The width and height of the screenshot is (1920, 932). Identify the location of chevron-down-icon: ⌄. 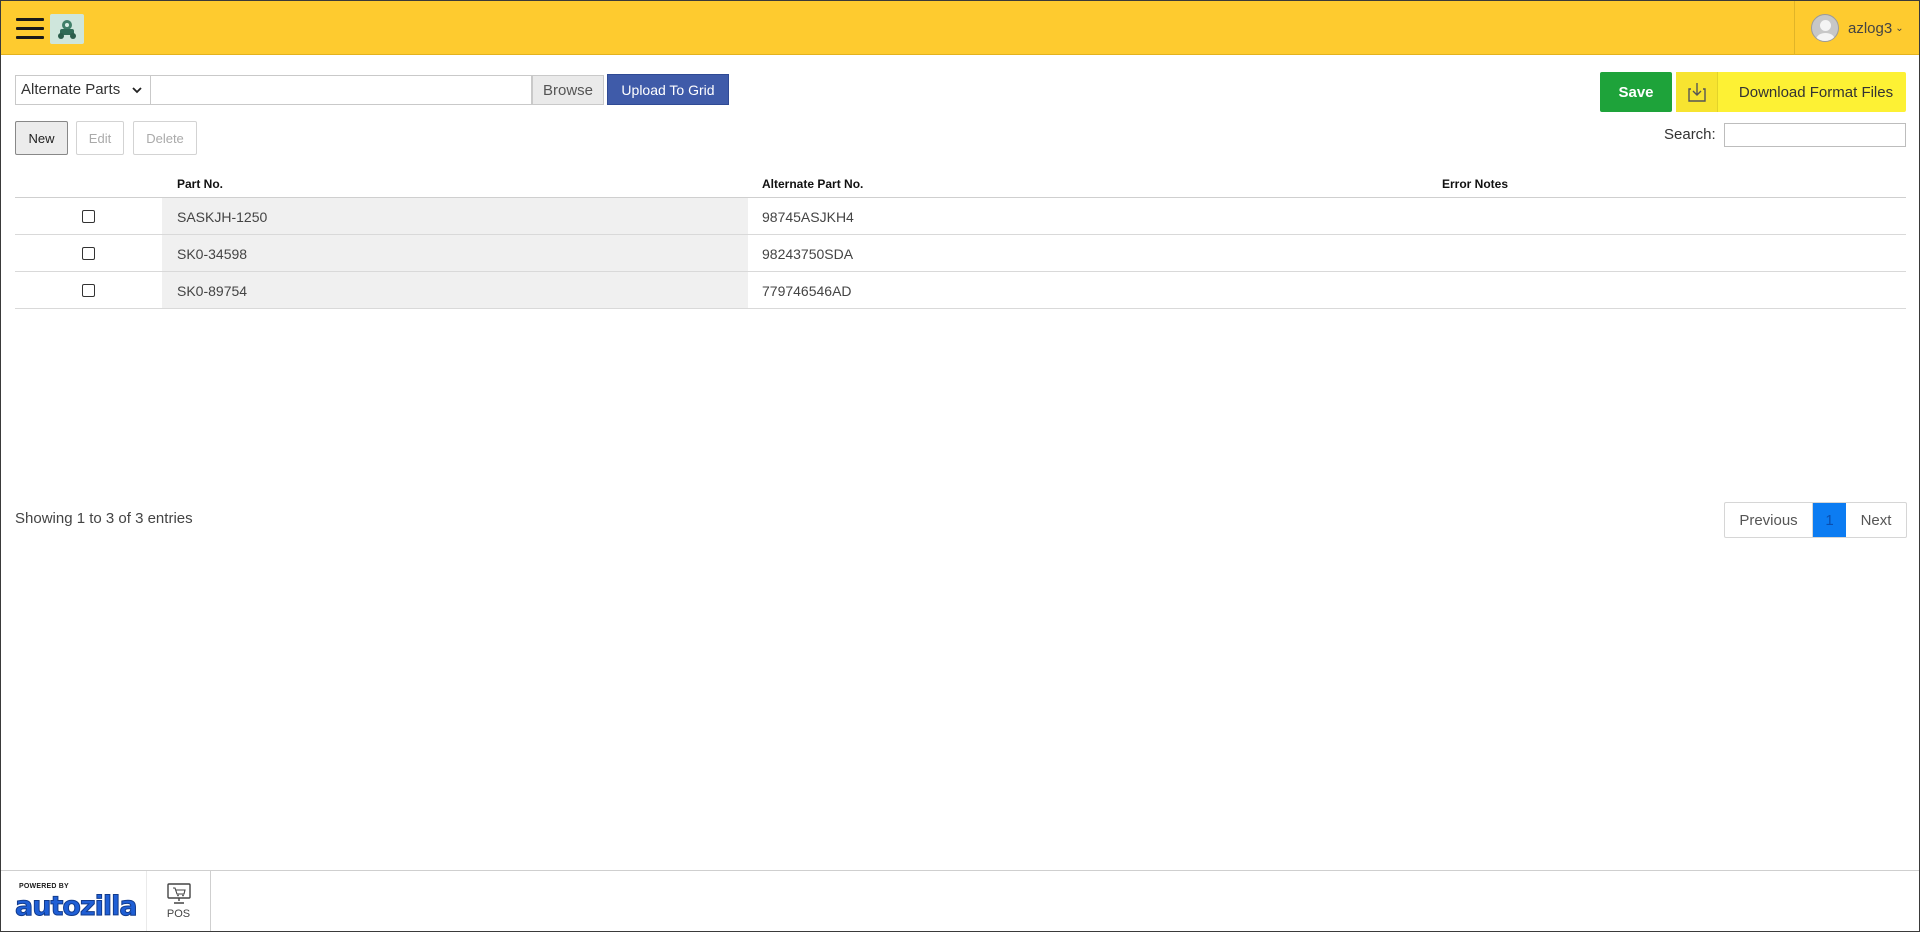
(1899, 28).